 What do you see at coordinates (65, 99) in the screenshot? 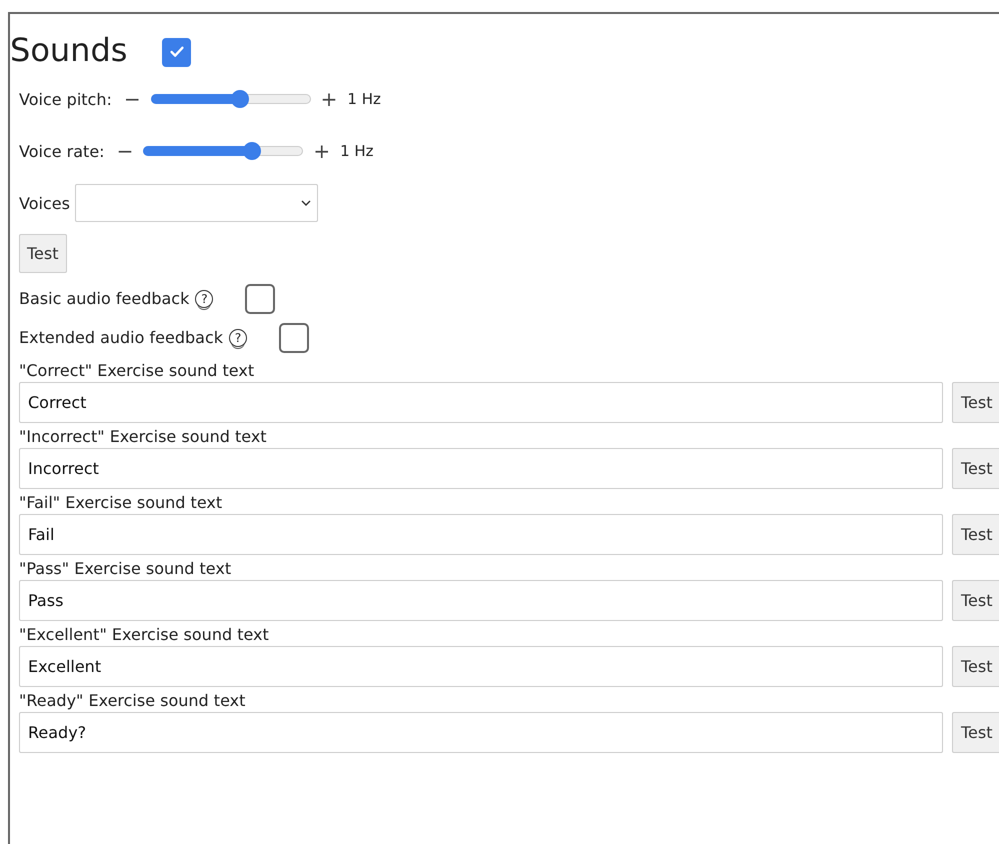
I see `slider-label: Voice pitch:` at bounding box center [65, 99].